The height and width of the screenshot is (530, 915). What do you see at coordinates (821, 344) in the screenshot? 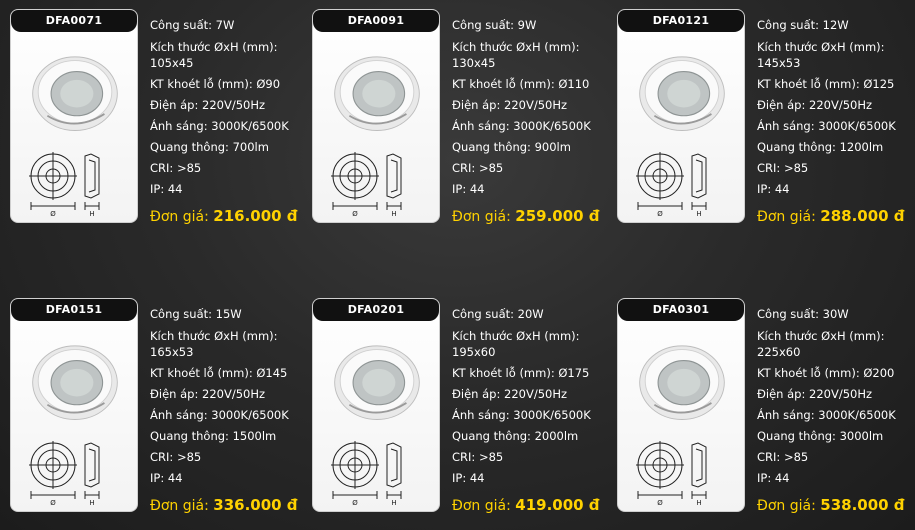
I see `spec-size: Kích thước ØxH (mm): 225x60` at bounding box center [821, 344].